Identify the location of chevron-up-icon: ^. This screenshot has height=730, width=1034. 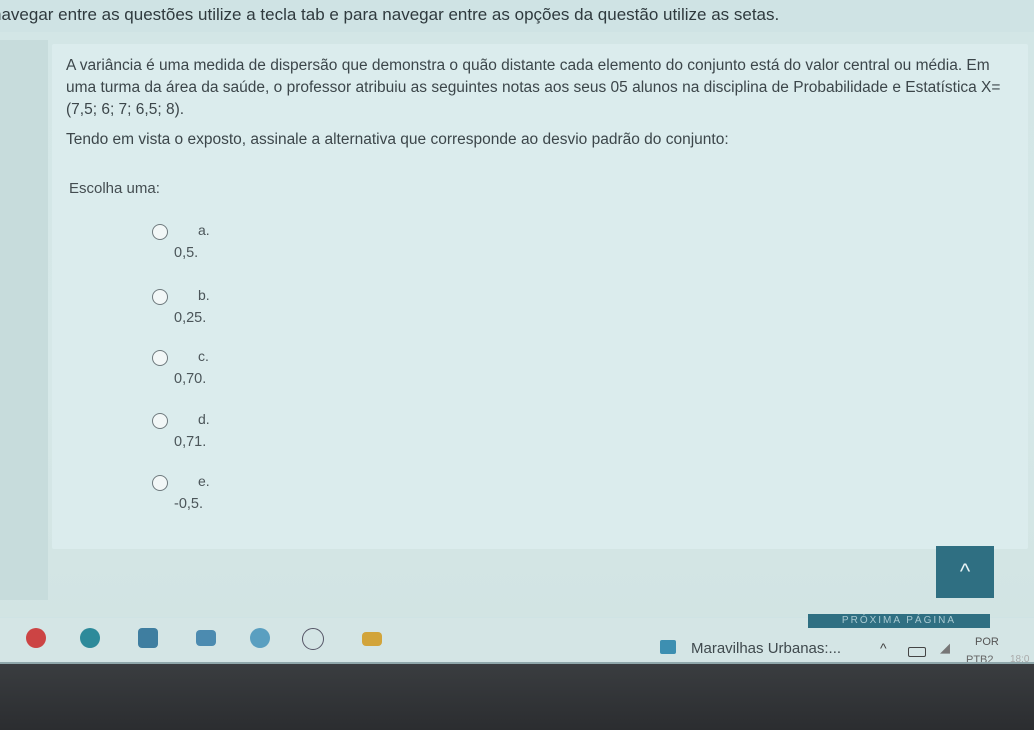
(965, 571).